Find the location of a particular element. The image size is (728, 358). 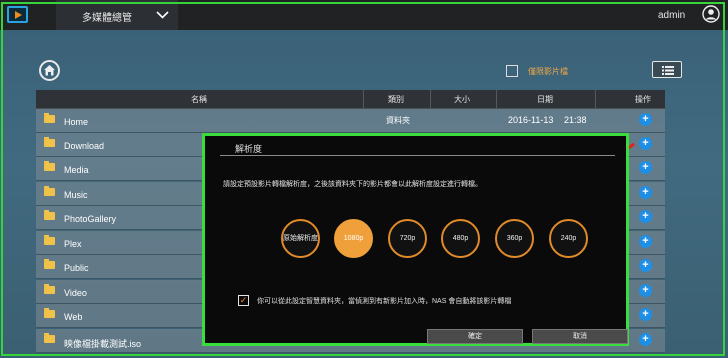

resolution-option-240p: 240p is located at coordinates (568, 238).